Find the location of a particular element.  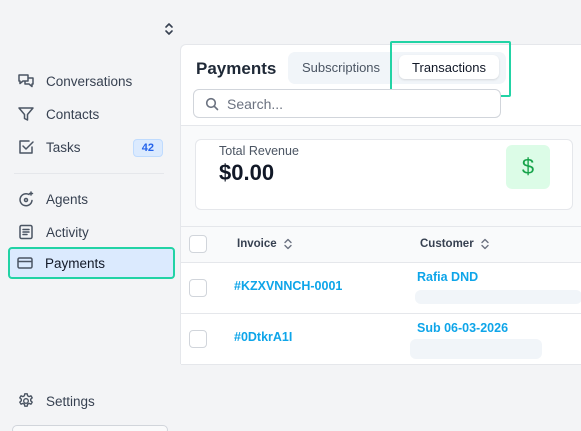

customer-link: Rafia DND is located at coordinates (447, 277).